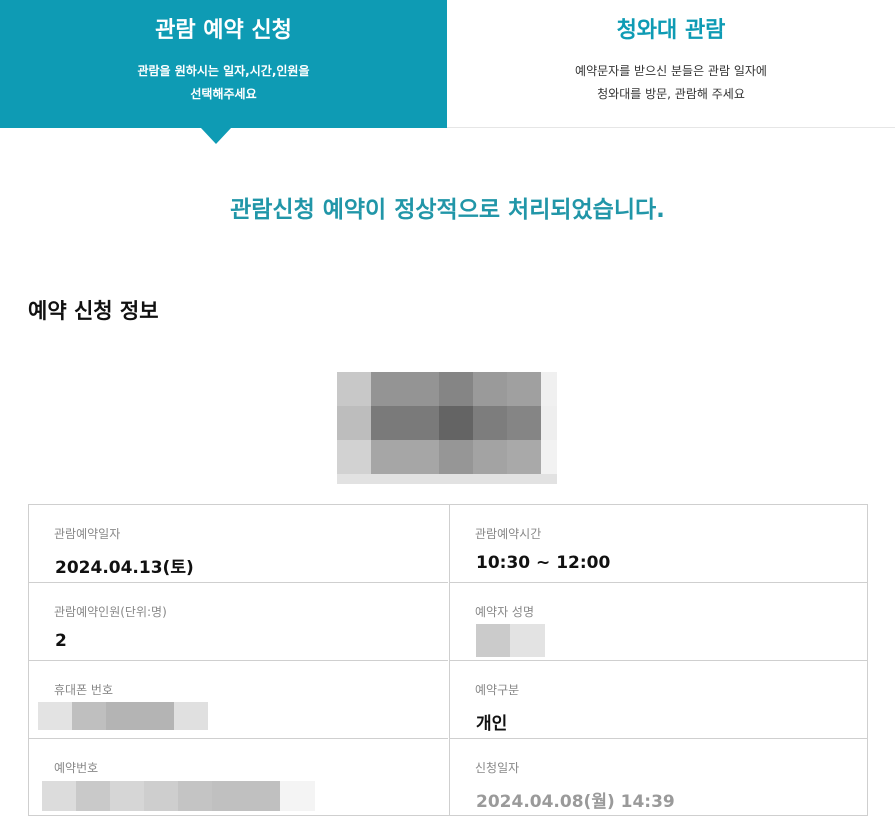 The height and width of the screenshot is (836, 895). I want to click on step-description-line: 청와대를 방문, 관람해 주세요, so click(671, 94).